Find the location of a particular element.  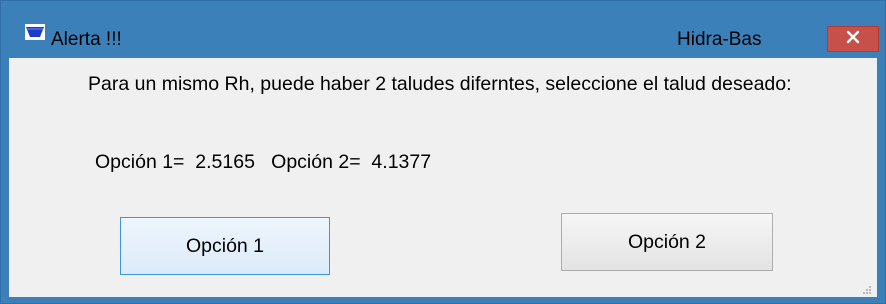

option-2-button: Opción 2 is located at coordinates (667, 242).